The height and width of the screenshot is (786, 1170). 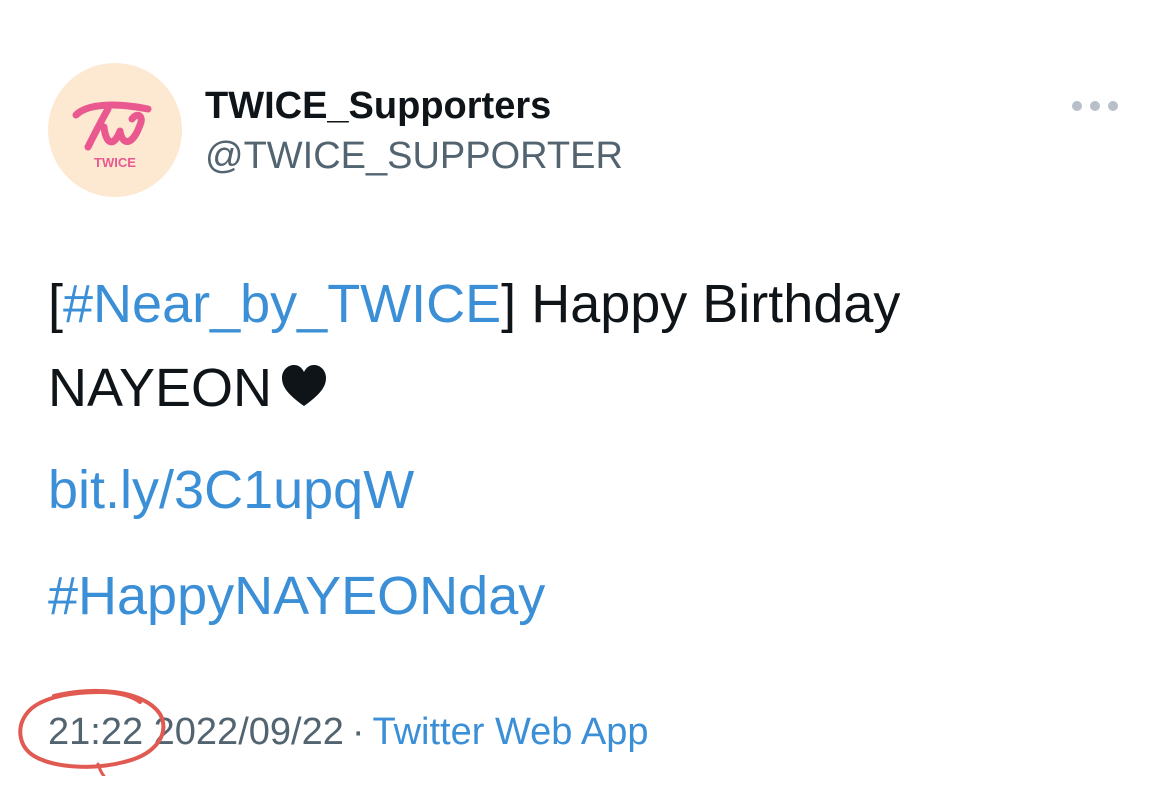 I want to click on tweet-source-link: Twitter Web App, so click(x=511, y=732).